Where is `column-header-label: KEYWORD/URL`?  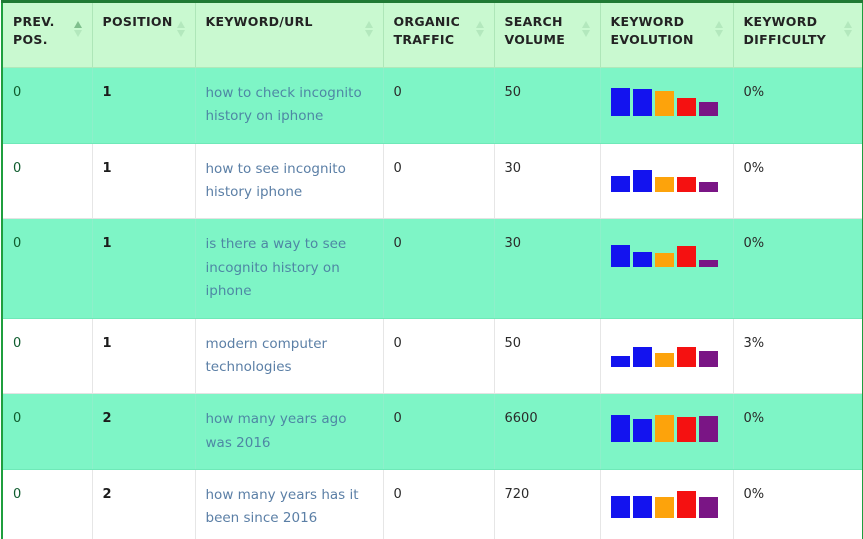
column-header-label: KEYWORD/URL is located at coordinates (259, 21).